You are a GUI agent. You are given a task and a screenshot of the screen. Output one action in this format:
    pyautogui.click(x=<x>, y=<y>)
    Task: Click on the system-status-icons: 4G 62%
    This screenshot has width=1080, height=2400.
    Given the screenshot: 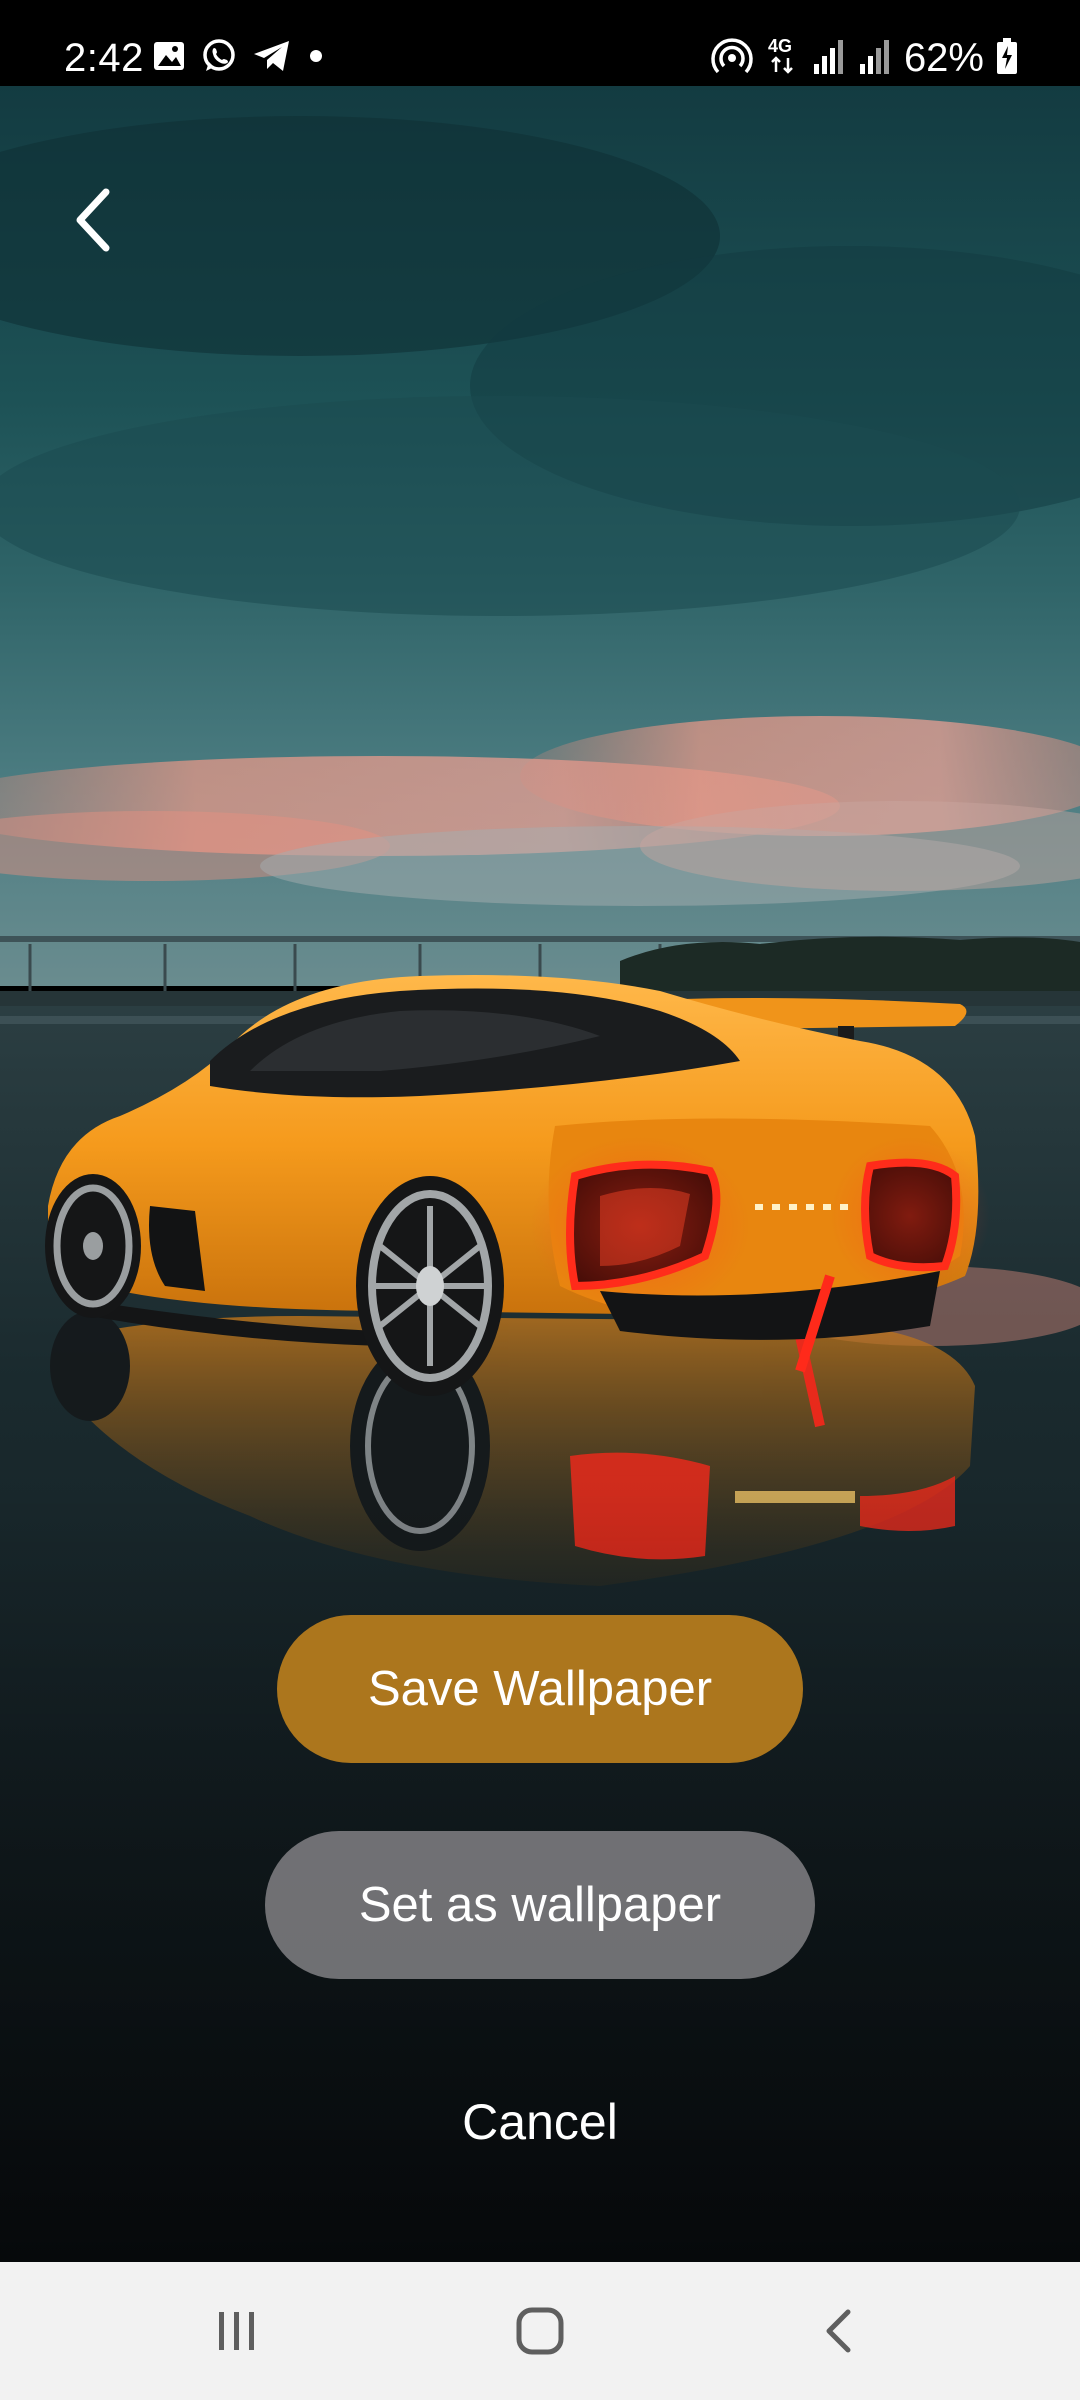 What is the action you would take?
    pyautogui.click(x=864, y=58)
    